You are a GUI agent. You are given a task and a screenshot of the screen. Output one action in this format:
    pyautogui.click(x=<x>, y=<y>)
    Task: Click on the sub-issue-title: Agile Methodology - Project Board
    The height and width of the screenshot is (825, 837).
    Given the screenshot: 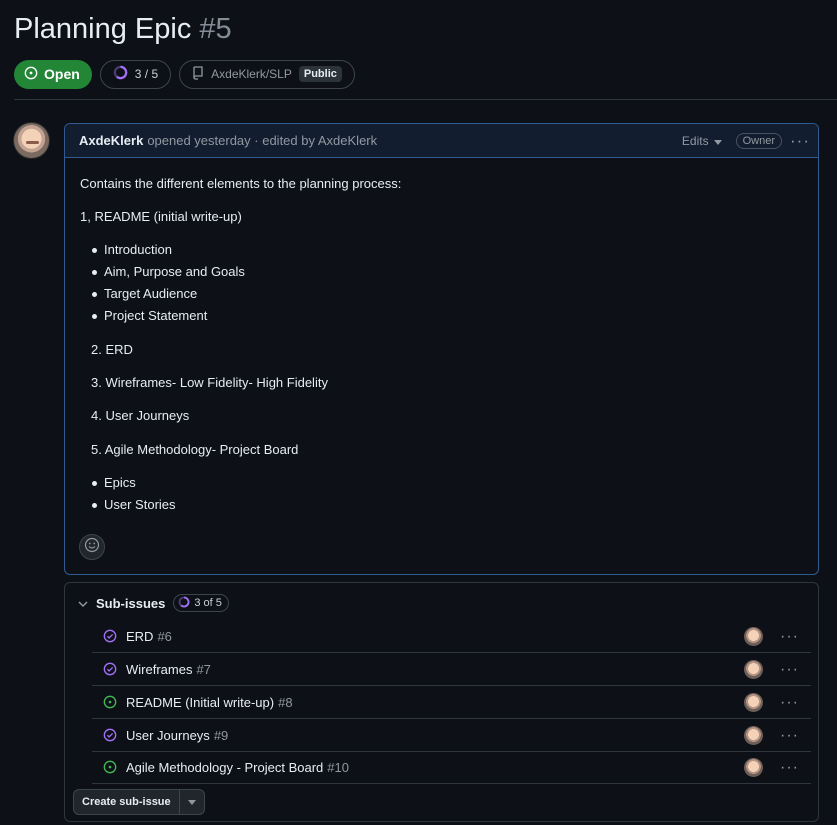 What is the action you would take?
    pyautogui.click(x=224, y=767)
    